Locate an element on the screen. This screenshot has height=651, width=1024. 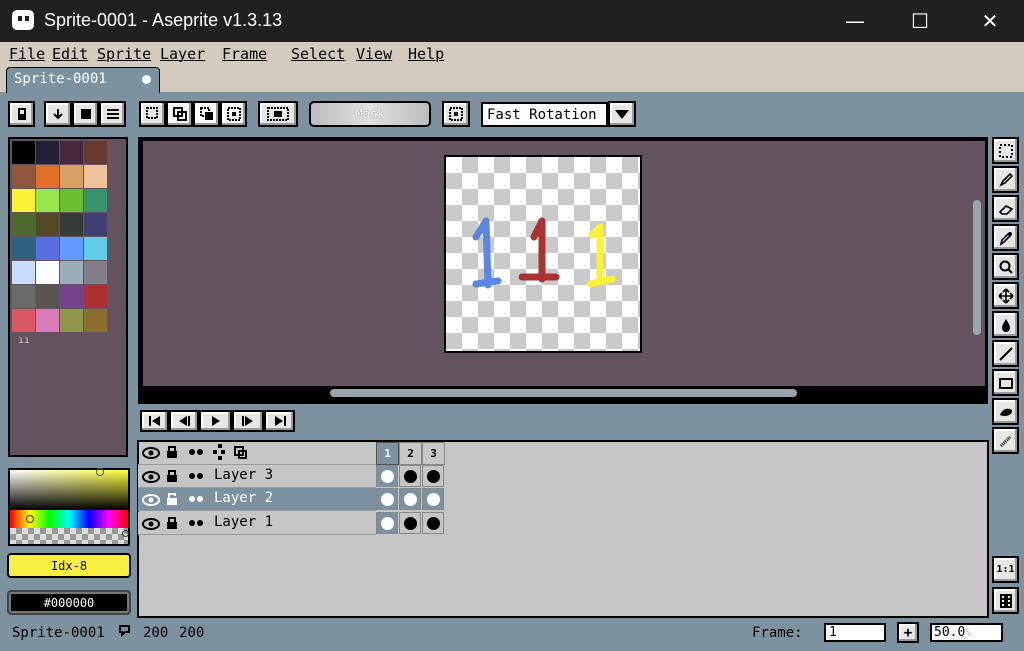
saturation-value-field is located at coordinates (69, 490).